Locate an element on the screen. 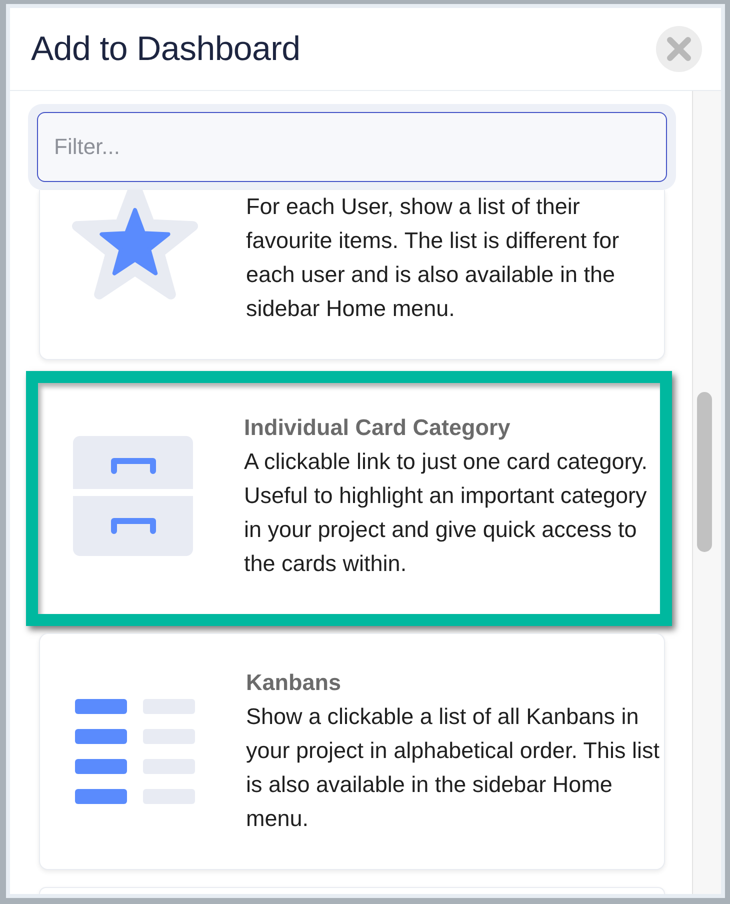 Image resolution: width=730 pixels, height=904 pixels. list-icon is located at coordinates (135, 751).